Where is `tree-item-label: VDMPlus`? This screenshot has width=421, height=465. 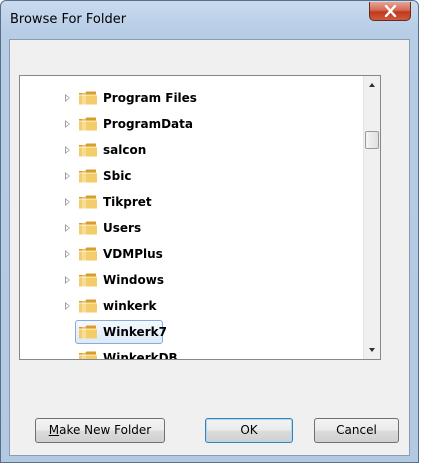 tree-item-label: VDMPlus is located at coordinates (133, 254).